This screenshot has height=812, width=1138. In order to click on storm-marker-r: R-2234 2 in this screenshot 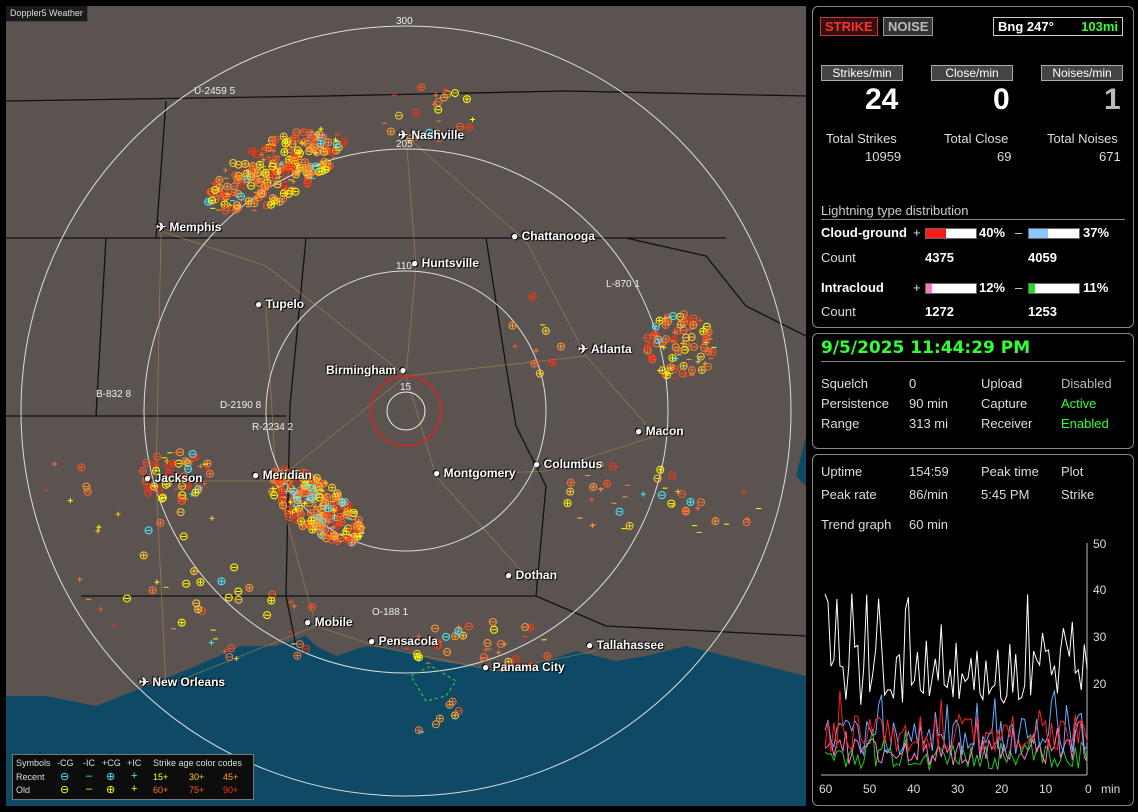, I will do `click(272, 427)`.